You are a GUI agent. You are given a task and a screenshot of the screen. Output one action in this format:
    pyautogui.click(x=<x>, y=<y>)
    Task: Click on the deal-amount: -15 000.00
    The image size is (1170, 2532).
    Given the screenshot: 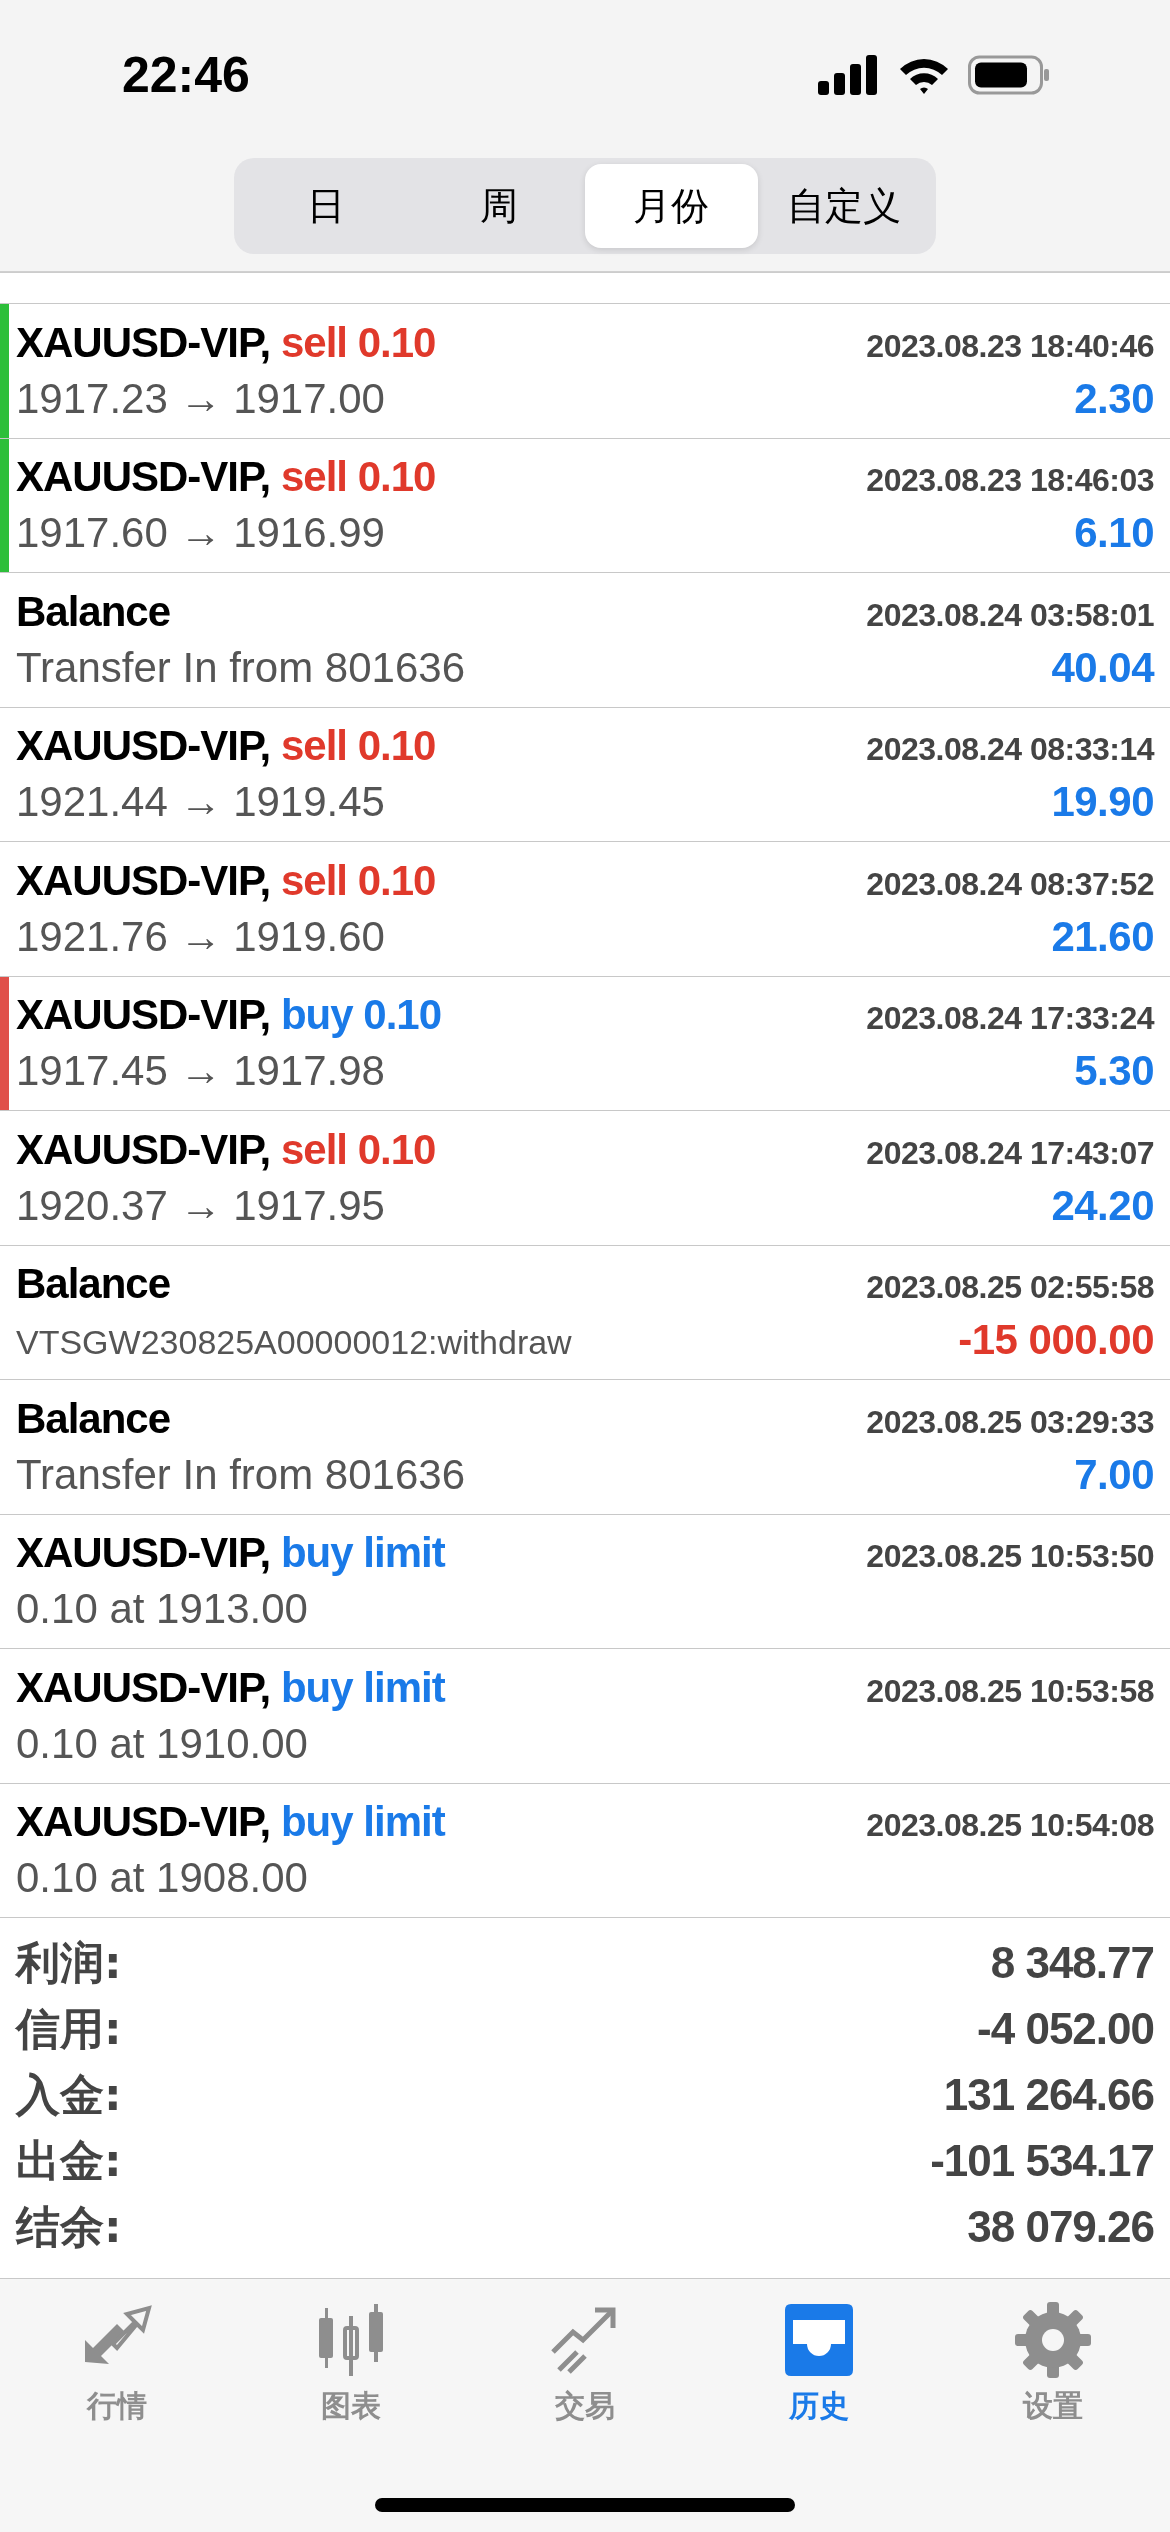 What is the action you would take?
    pyautogui.click(x=1056, y=1340)
    